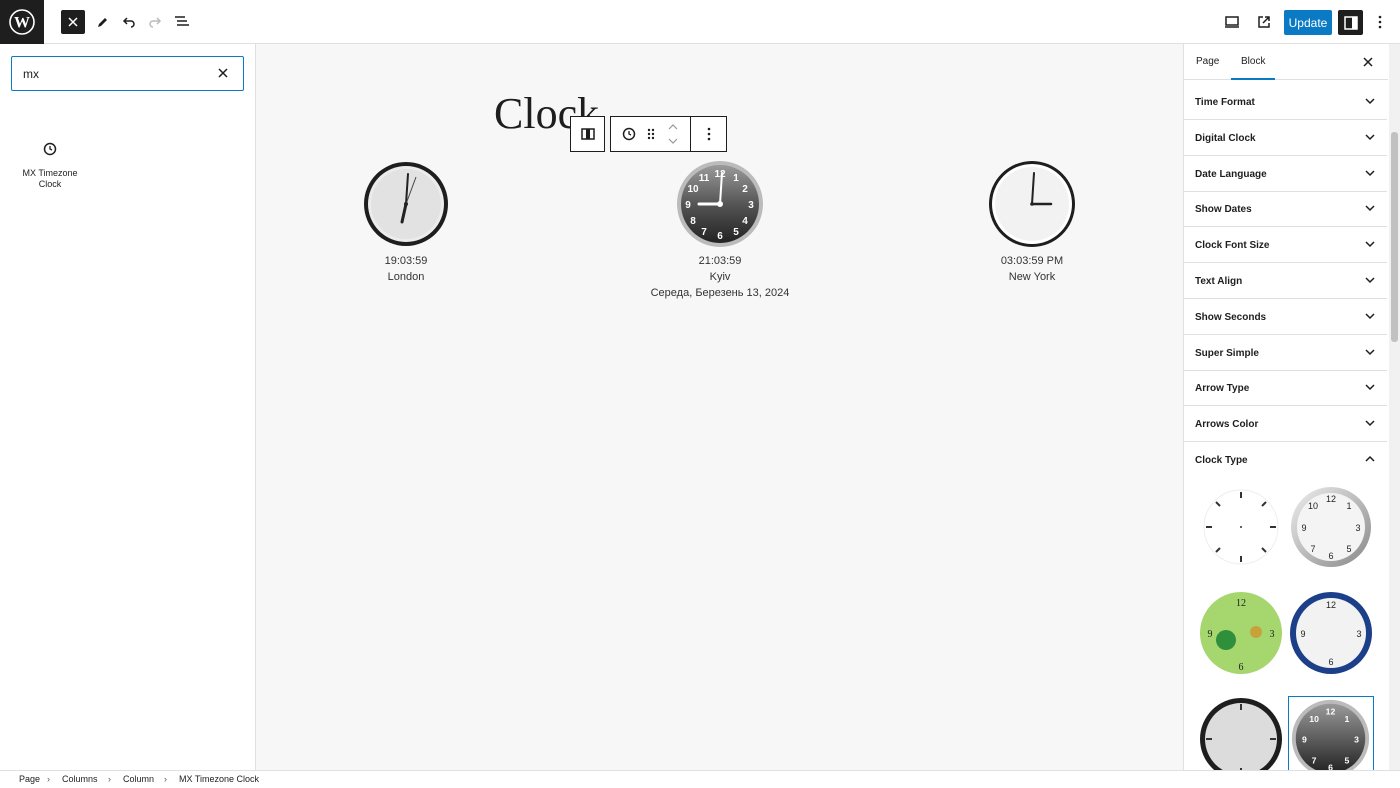  I want to click on panel-title: Digital Clock, so click(1225, 138).